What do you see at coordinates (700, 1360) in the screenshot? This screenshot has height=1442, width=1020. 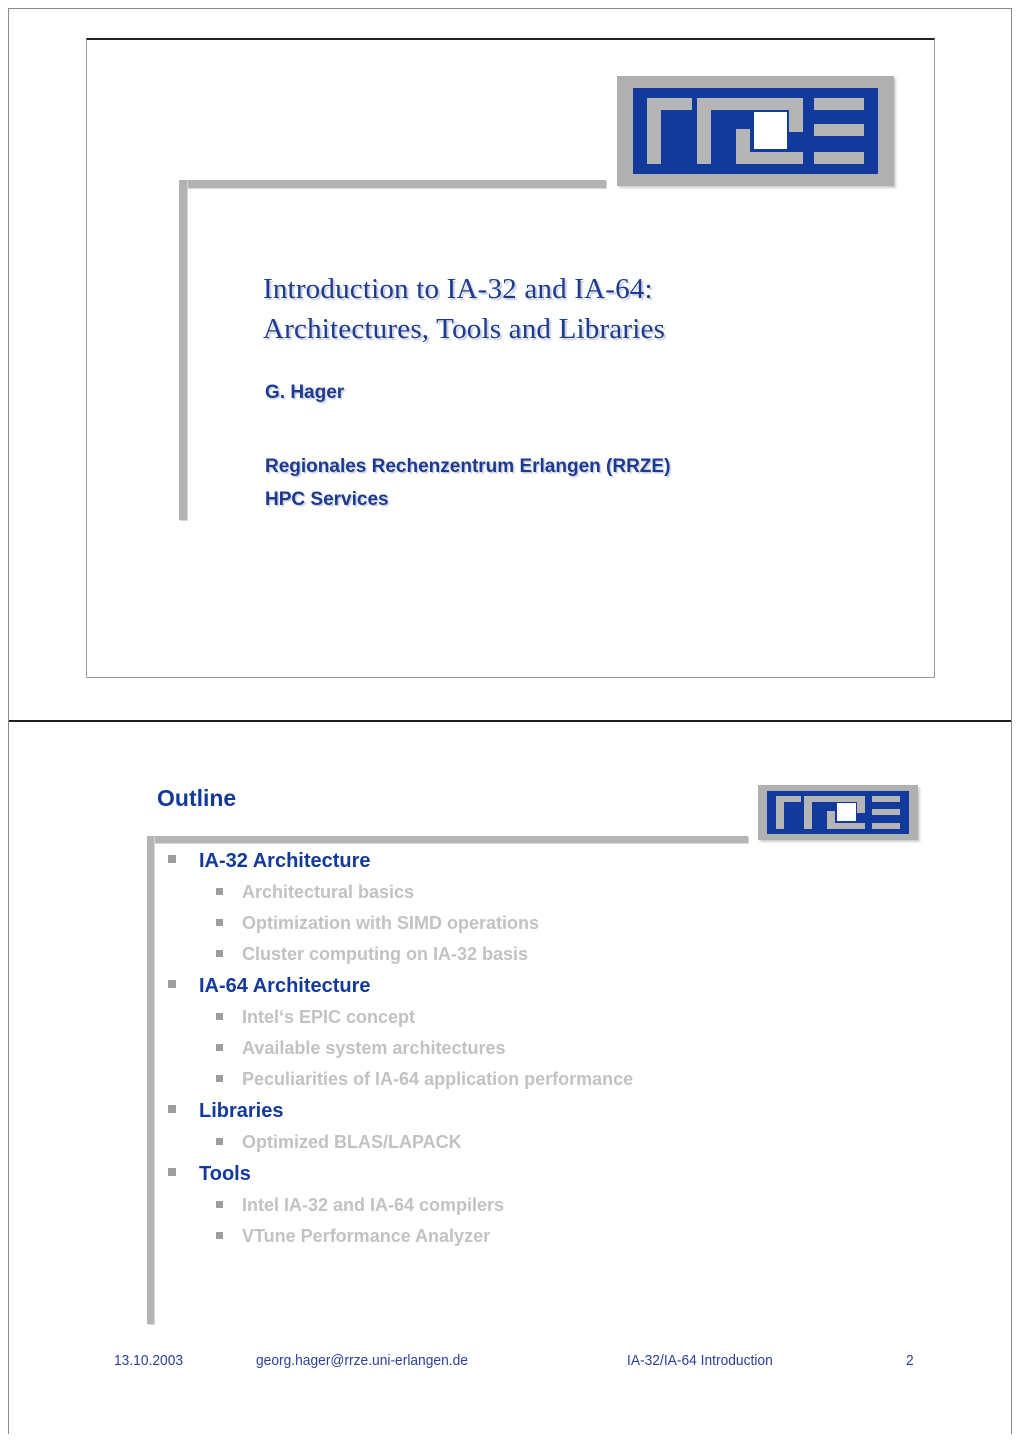 I see `footer-topic: IA-32/IA-64 Introduction` at bounding box center [700, 1360].